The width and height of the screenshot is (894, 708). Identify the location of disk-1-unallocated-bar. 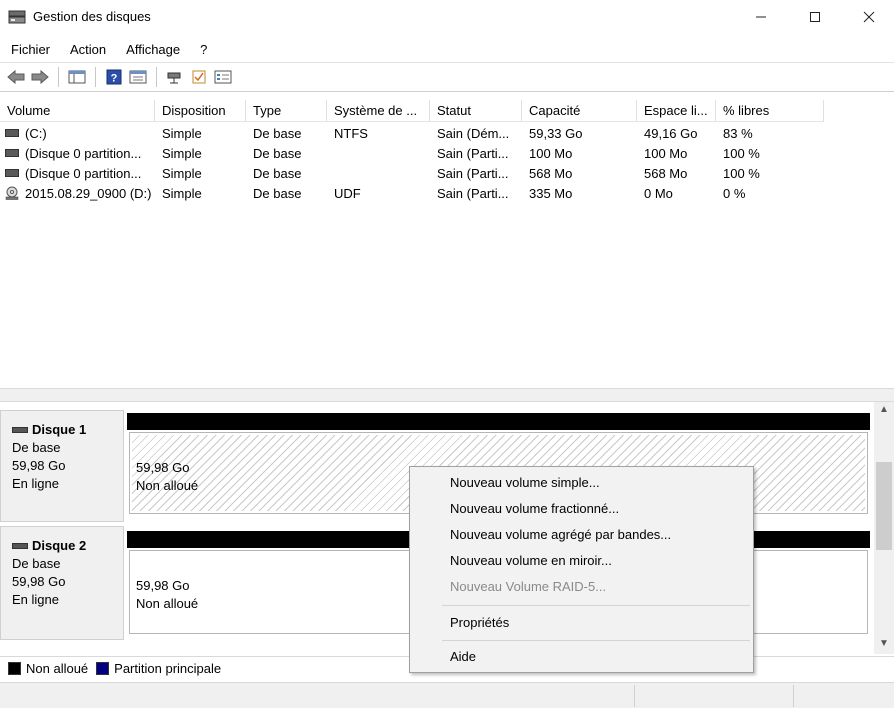
(498, 421).